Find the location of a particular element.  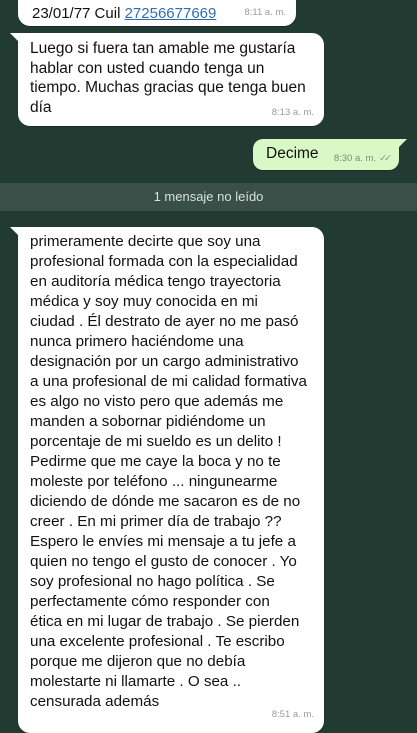

message-line: es algo no visto pero que además me is located at coordinates (157, 401).